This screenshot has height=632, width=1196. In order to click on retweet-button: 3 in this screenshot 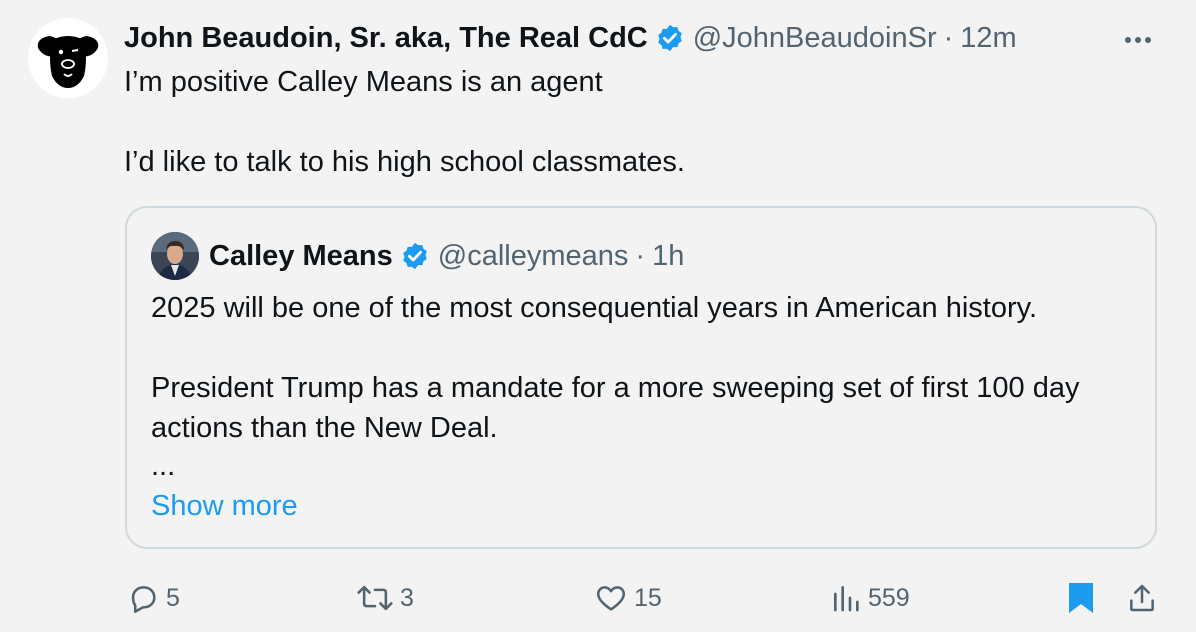, I will do `click(385, 598)`.